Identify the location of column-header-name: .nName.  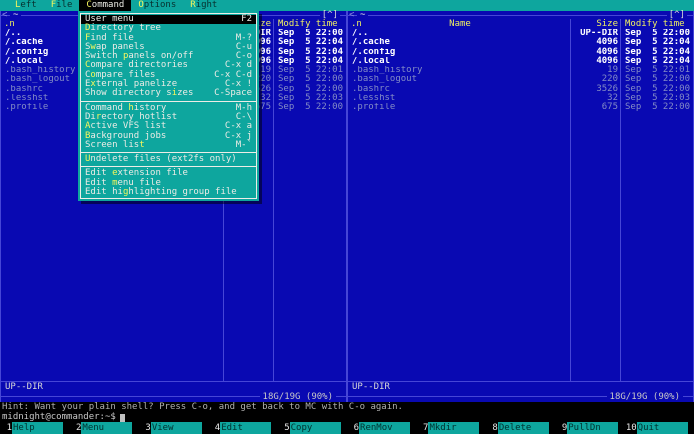
(460, 24).